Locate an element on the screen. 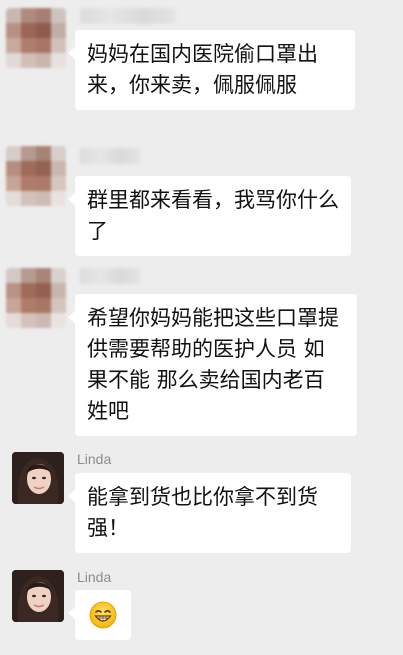  message-text: 能拿到货也比你拿不到货强！ is located at coordinates (202, 512).